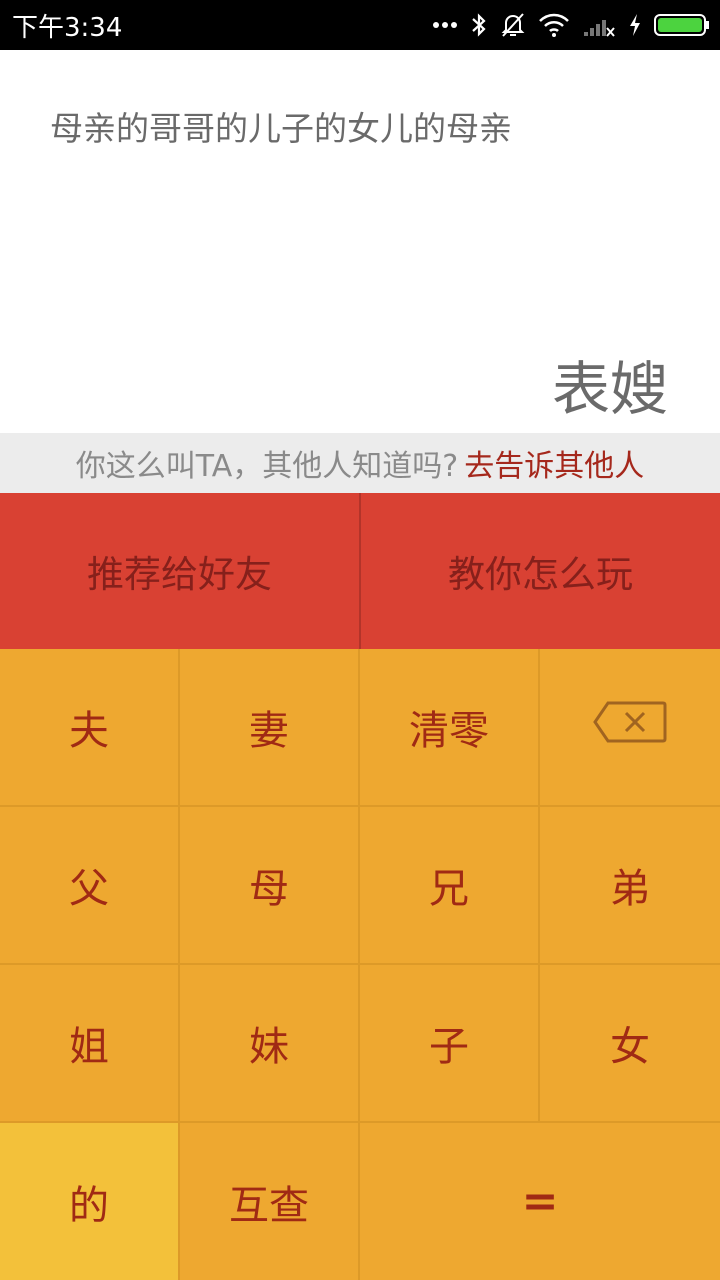 This screenshot has width=720, height=1280. What do you see at coordinates (270, 728) in the screenshot?
I see `key-wife: 妻` at bounding box center [270, 728].